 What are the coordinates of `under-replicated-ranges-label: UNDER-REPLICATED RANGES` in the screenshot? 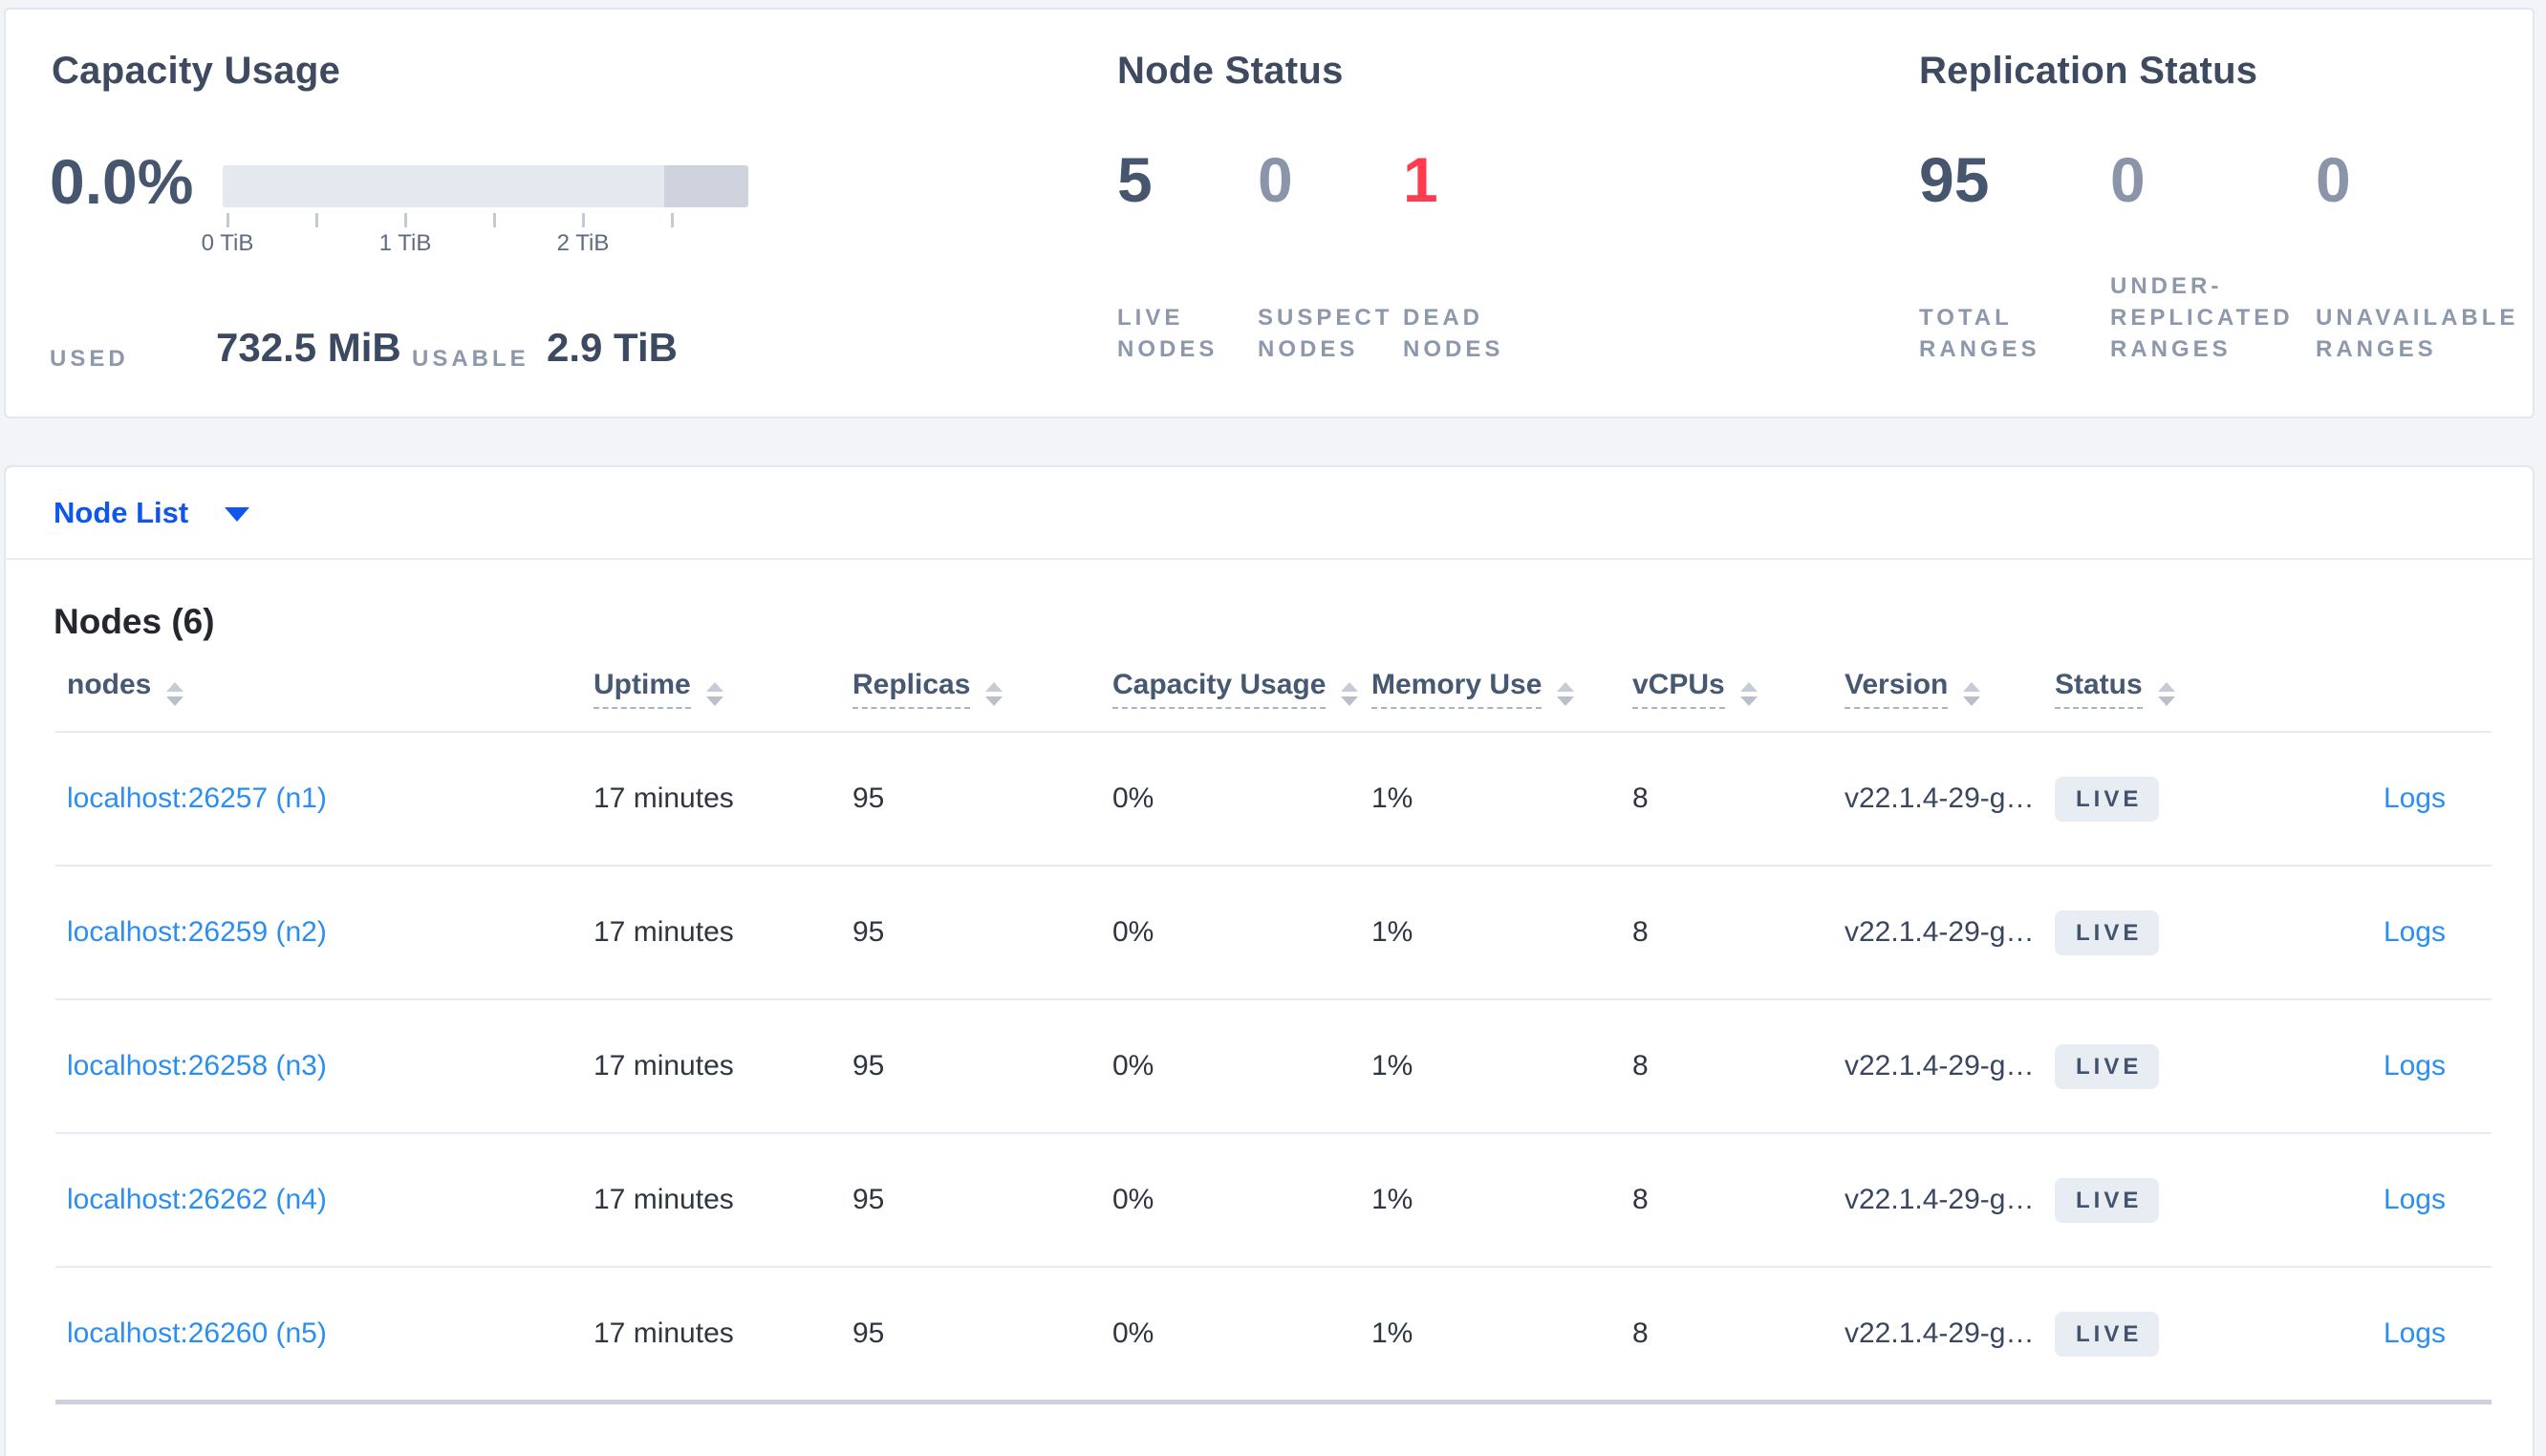 It's located at (2202, 317).